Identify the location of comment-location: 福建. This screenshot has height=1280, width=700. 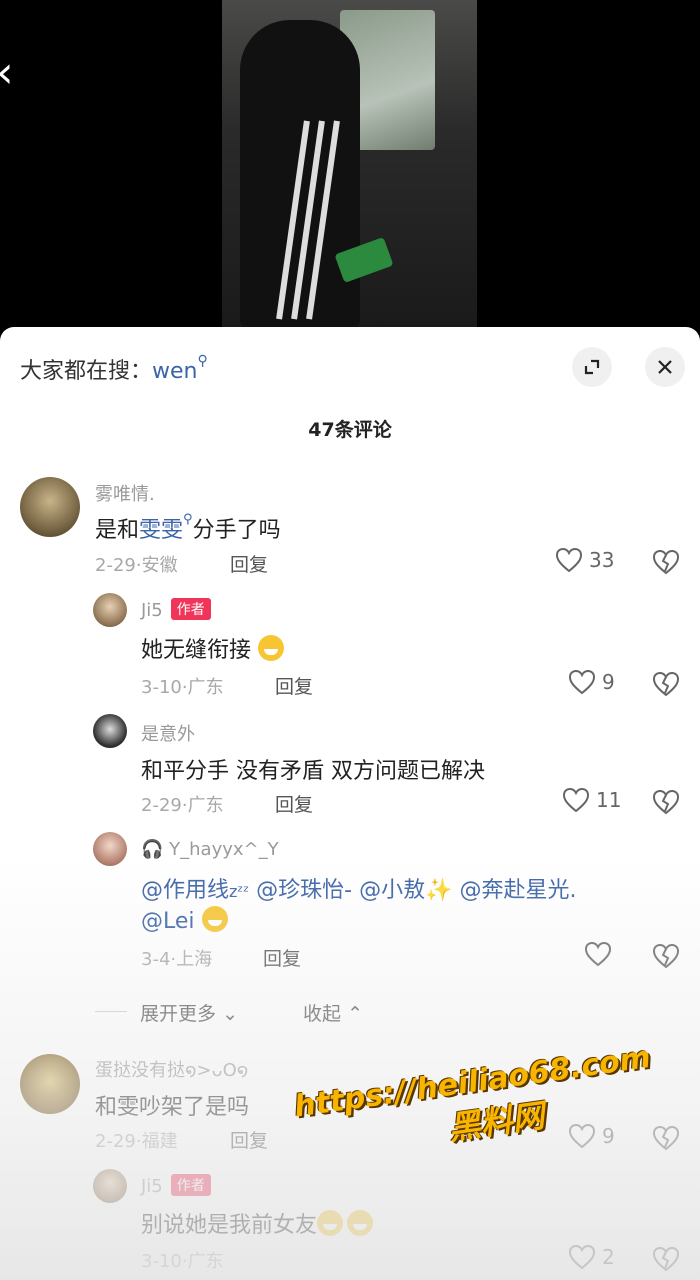
(159, 1141).